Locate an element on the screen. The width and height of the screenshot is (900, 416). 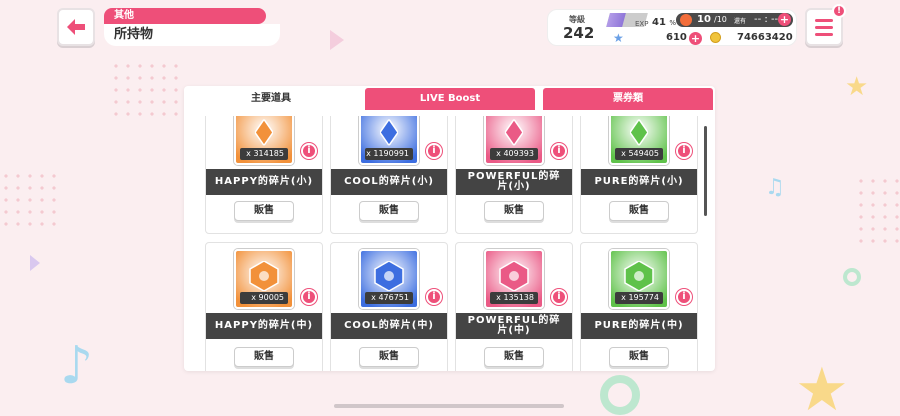
item-card: x 135138 i POWERFUL的碎片(中) 販售 is located at coordinates (514, 306).